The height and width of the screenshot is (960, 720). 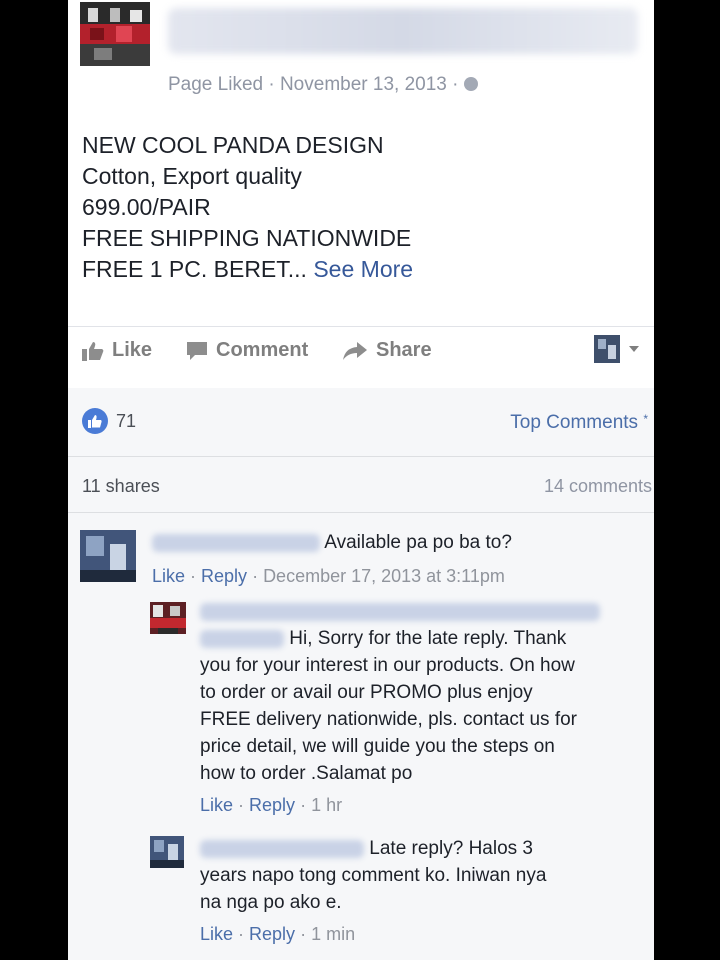 What do you see at coordinates (384, 576) in the screenshot?
I see `comment-timestamp: December 17, 2013 at 3:11pm` at bounding box center [384, 576].